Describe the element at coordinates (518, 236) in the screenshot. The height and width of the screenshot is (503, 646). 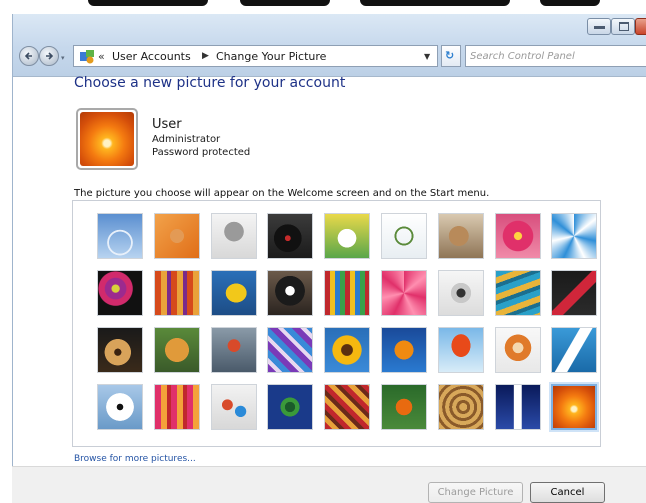
I see `picture-pink-flower` at that location.